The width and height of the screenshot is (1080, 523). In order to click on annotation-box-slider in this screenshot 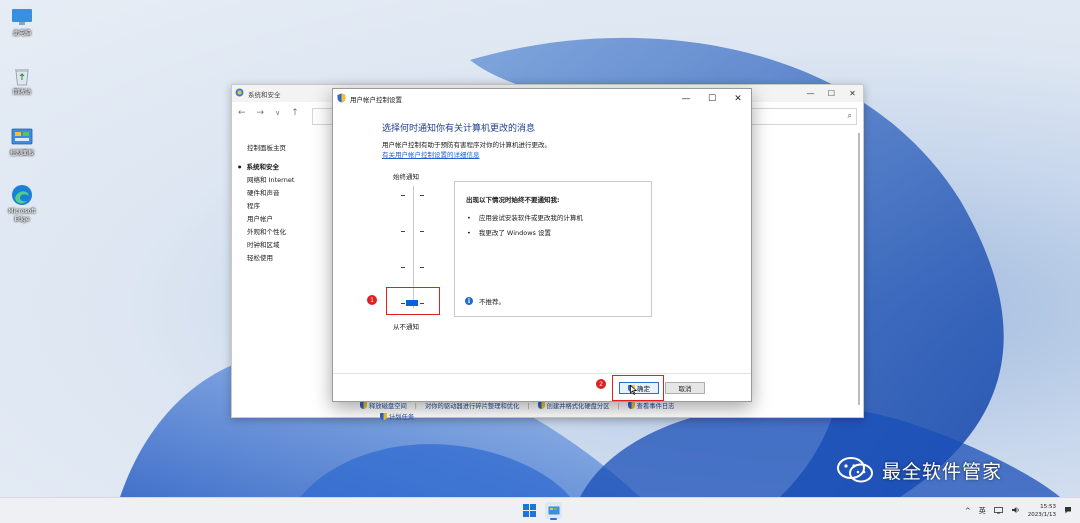, I will do `click(413, 301)`.